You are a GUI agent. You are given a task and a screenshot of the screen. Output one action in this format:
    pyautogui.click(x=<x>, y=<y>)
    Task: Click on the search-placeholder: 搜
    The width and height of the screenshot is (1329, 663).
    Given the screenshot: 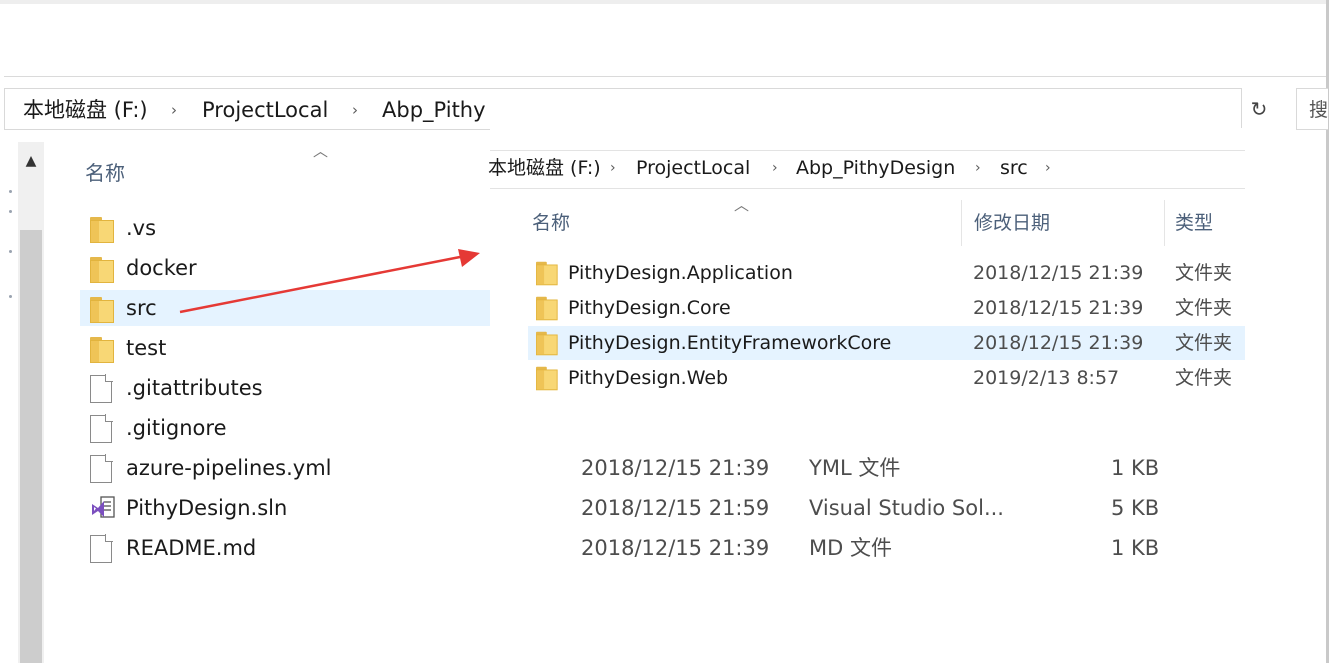 What is the action you would take?
    pyautogui.click(x=1318, y=110)
    